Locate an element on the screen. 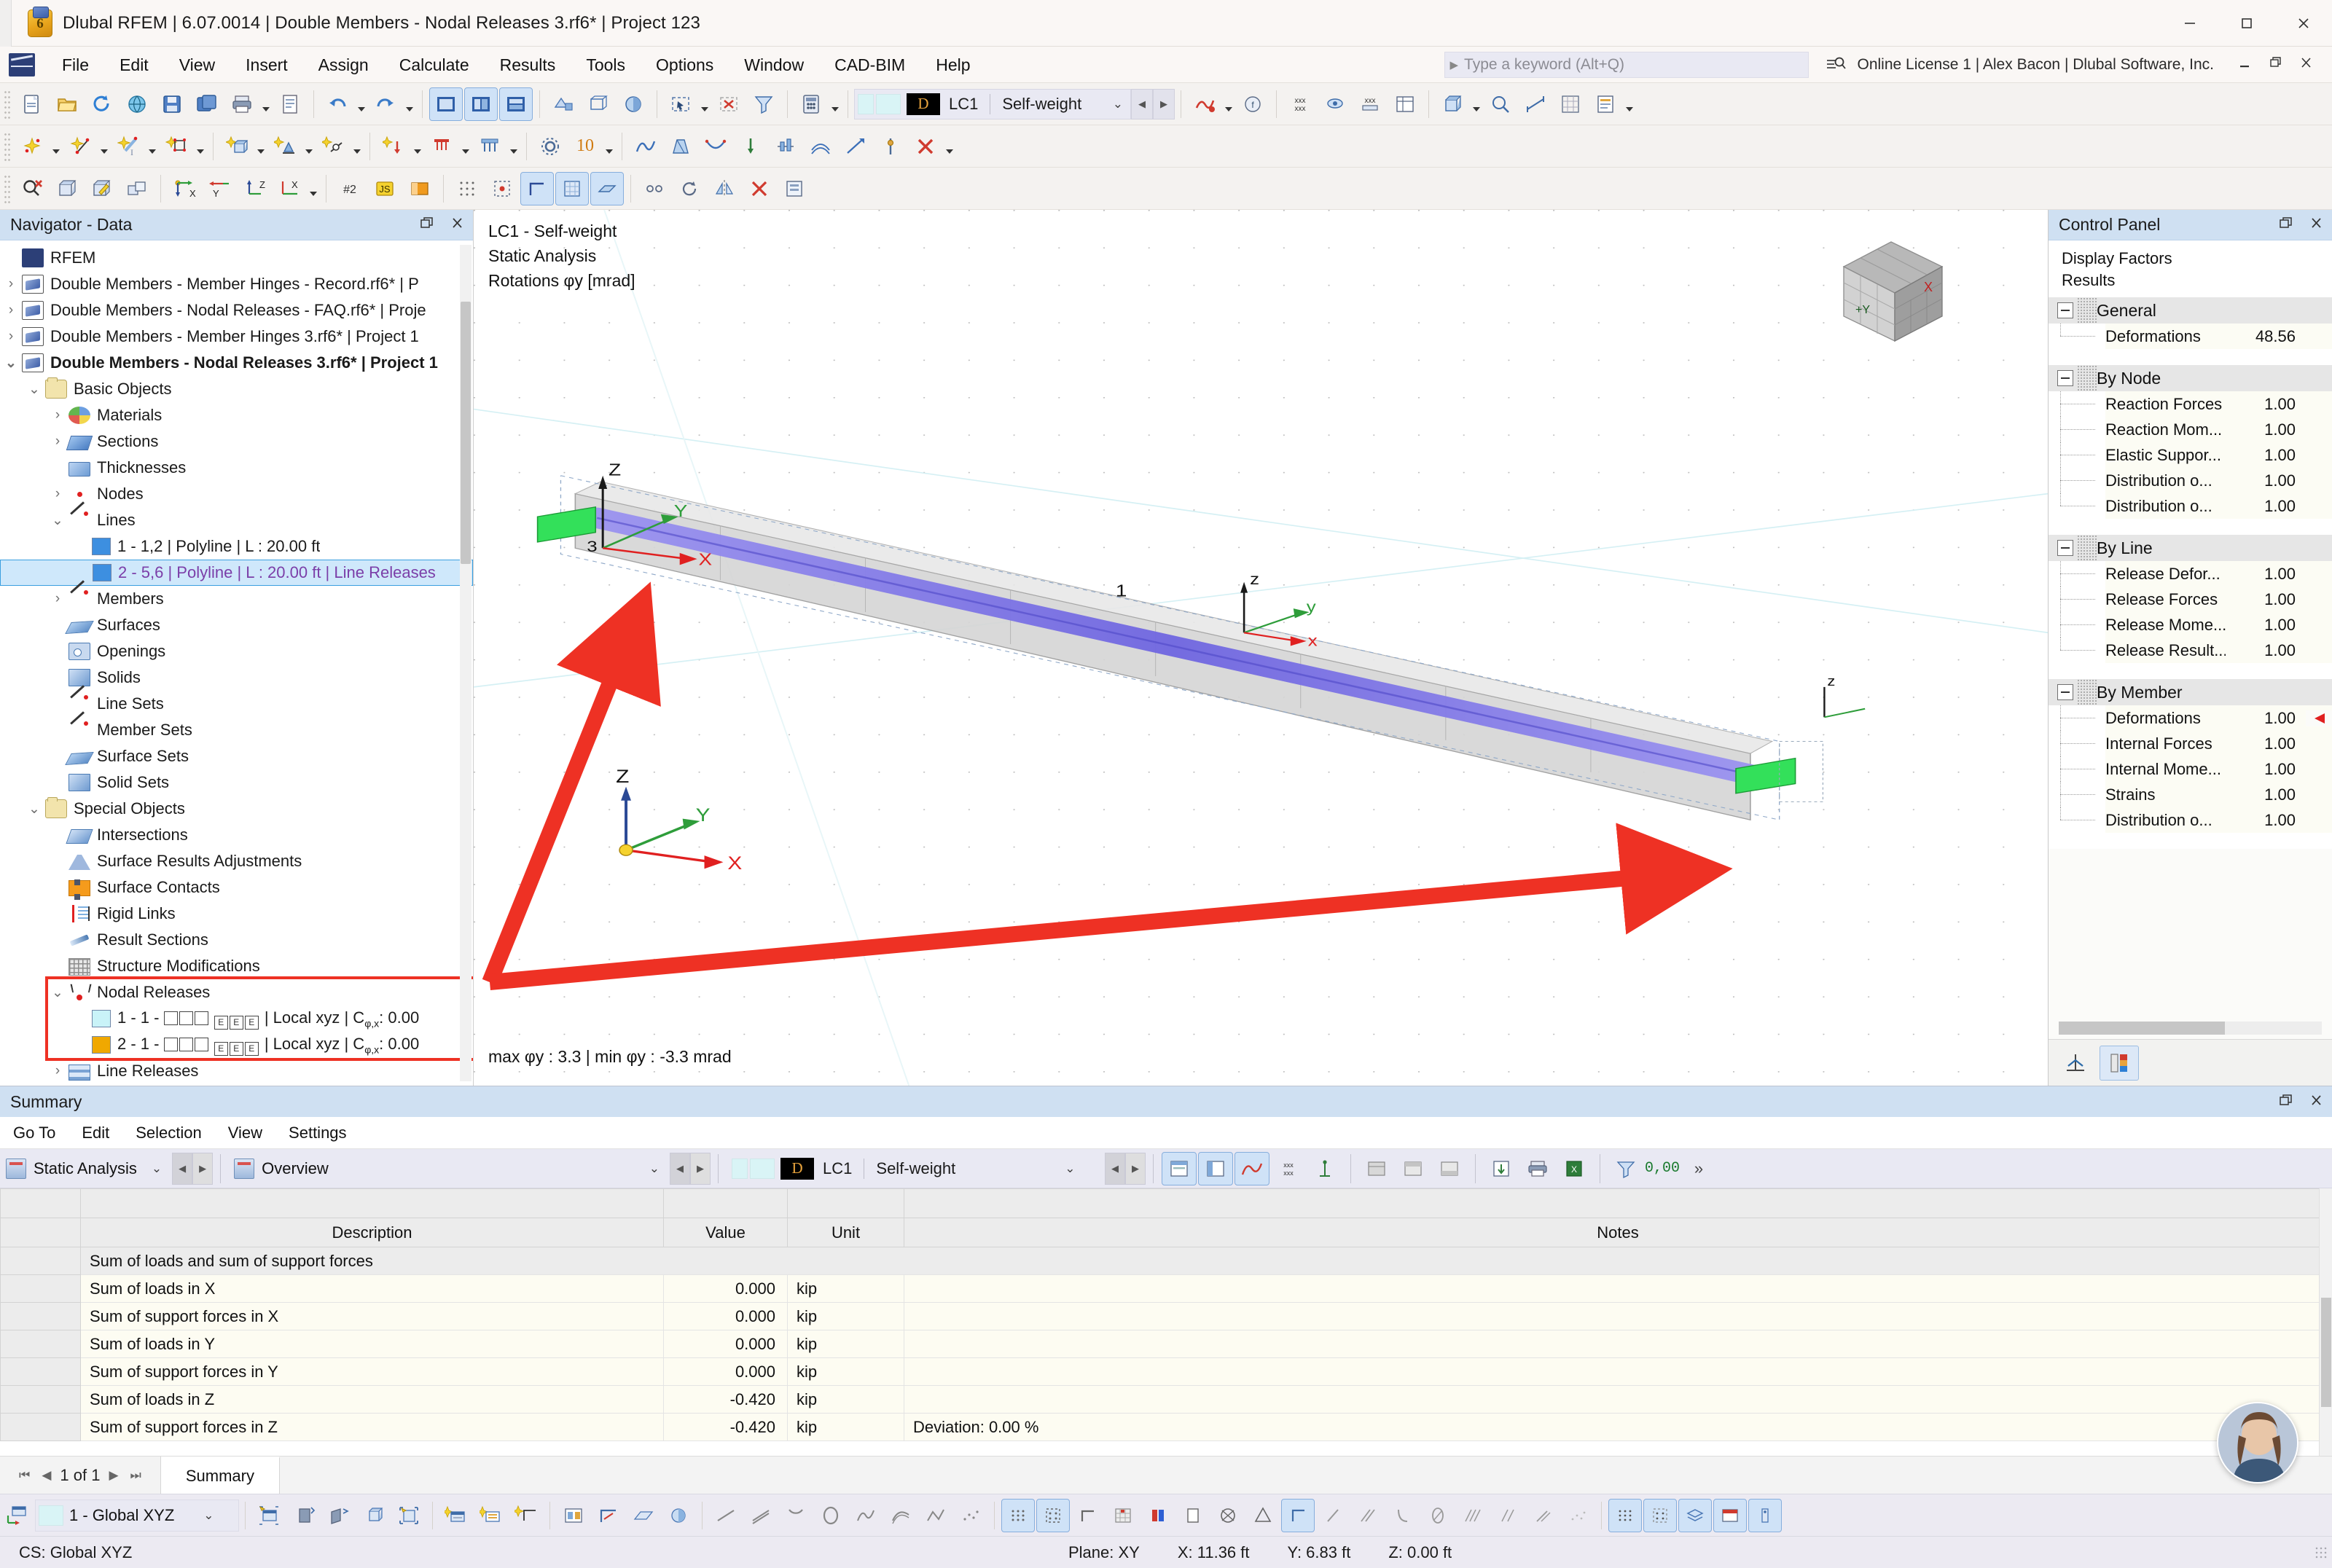  deformation-button is located at coordinates (716, 146).